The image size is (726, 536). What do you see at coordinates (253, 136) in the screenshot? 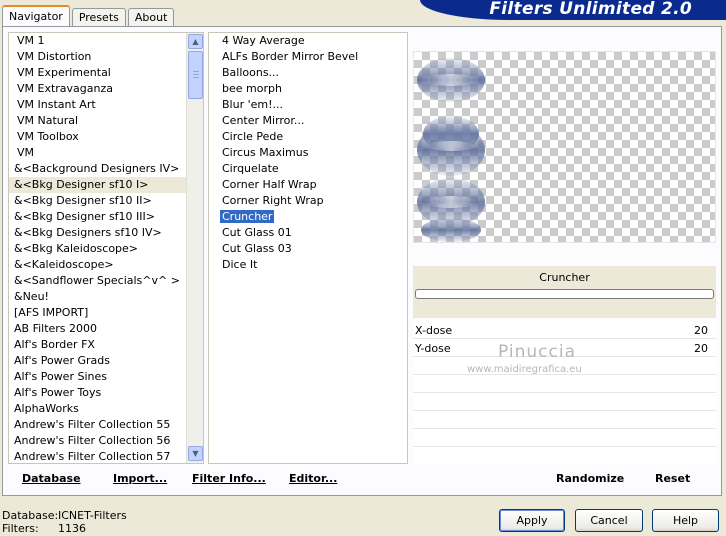
I see `filter-item-label: Circle Pede` at bounding box center [253, 136].